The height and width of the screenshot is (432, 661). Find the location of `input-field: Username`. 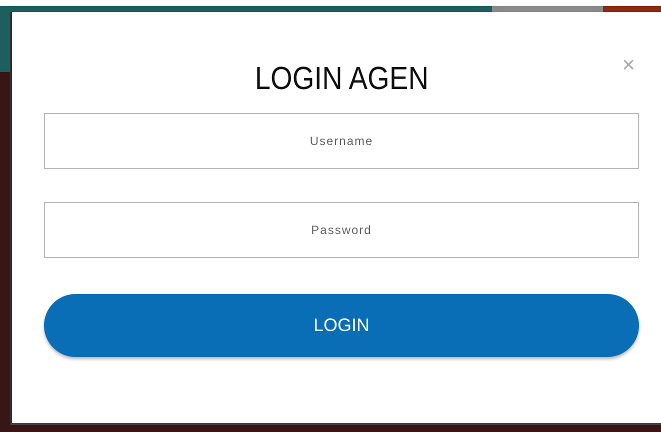

input-field: Username is located at coordinates (341, 141).